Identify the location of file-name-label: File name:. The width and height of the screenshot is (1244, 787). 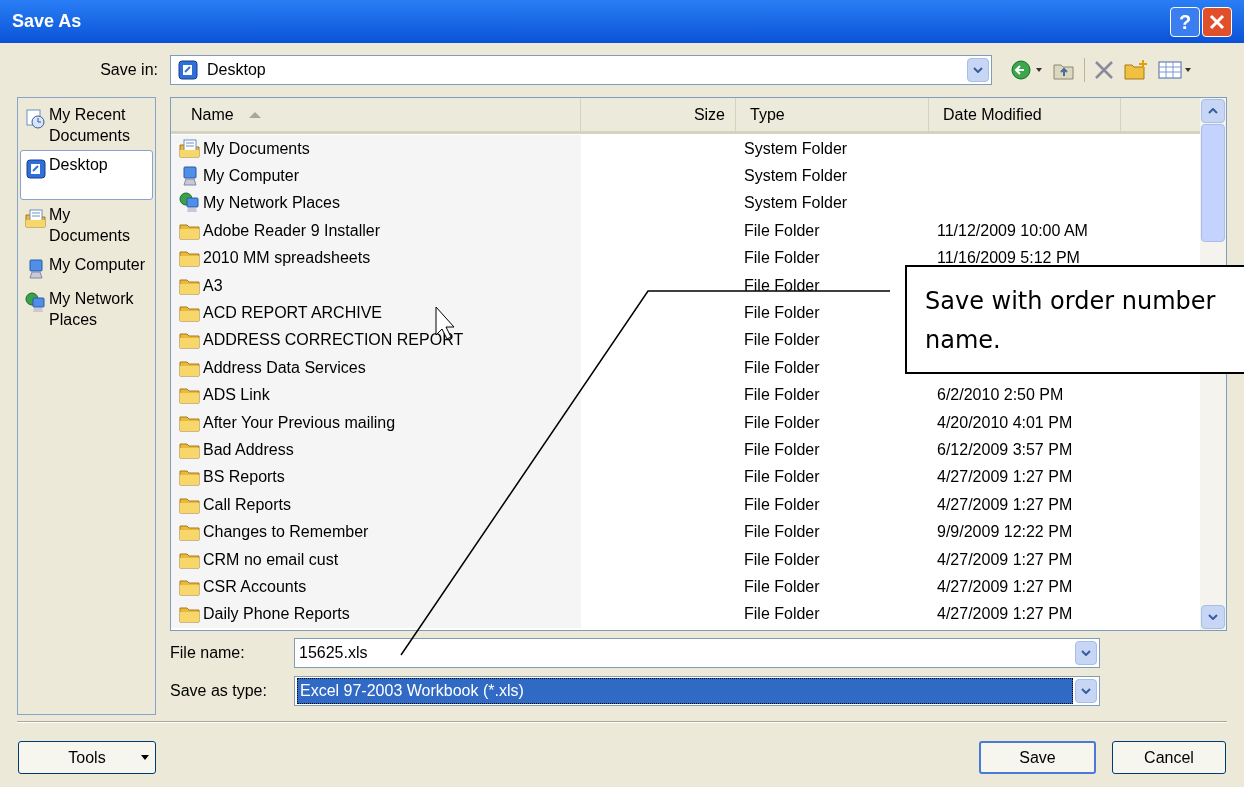
(208, 653).